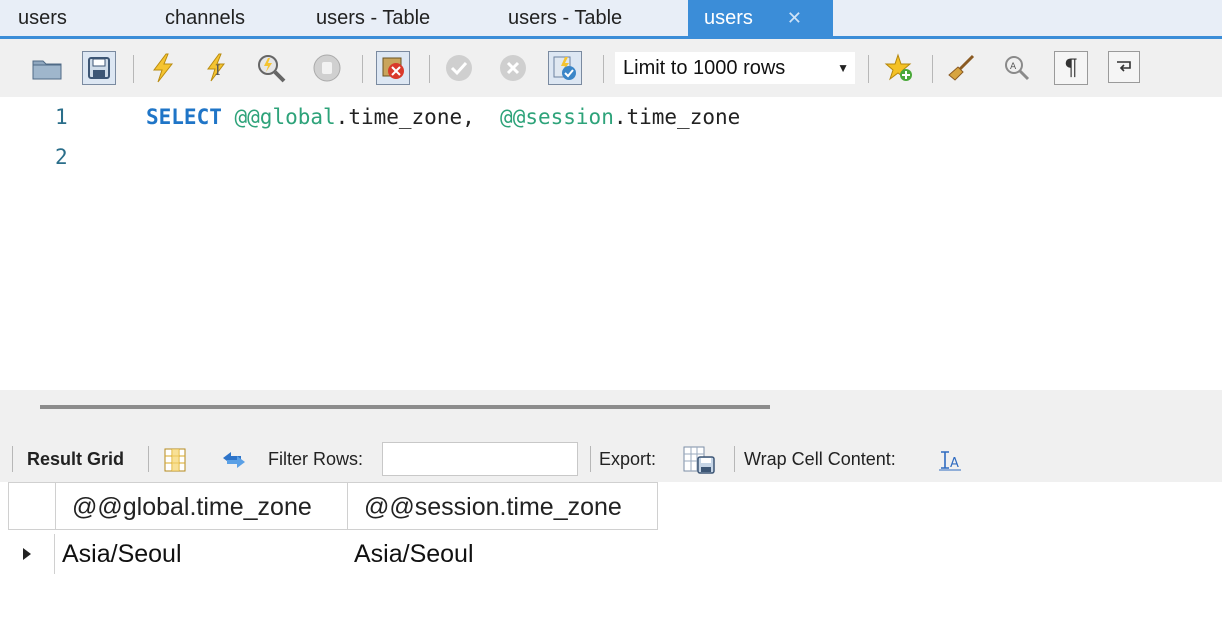 This screenshot has height=642, width=1222. What do you see at coordinates (700, 459) in the screenshot?
I see `export-icon` at bounding box center [700, 459].